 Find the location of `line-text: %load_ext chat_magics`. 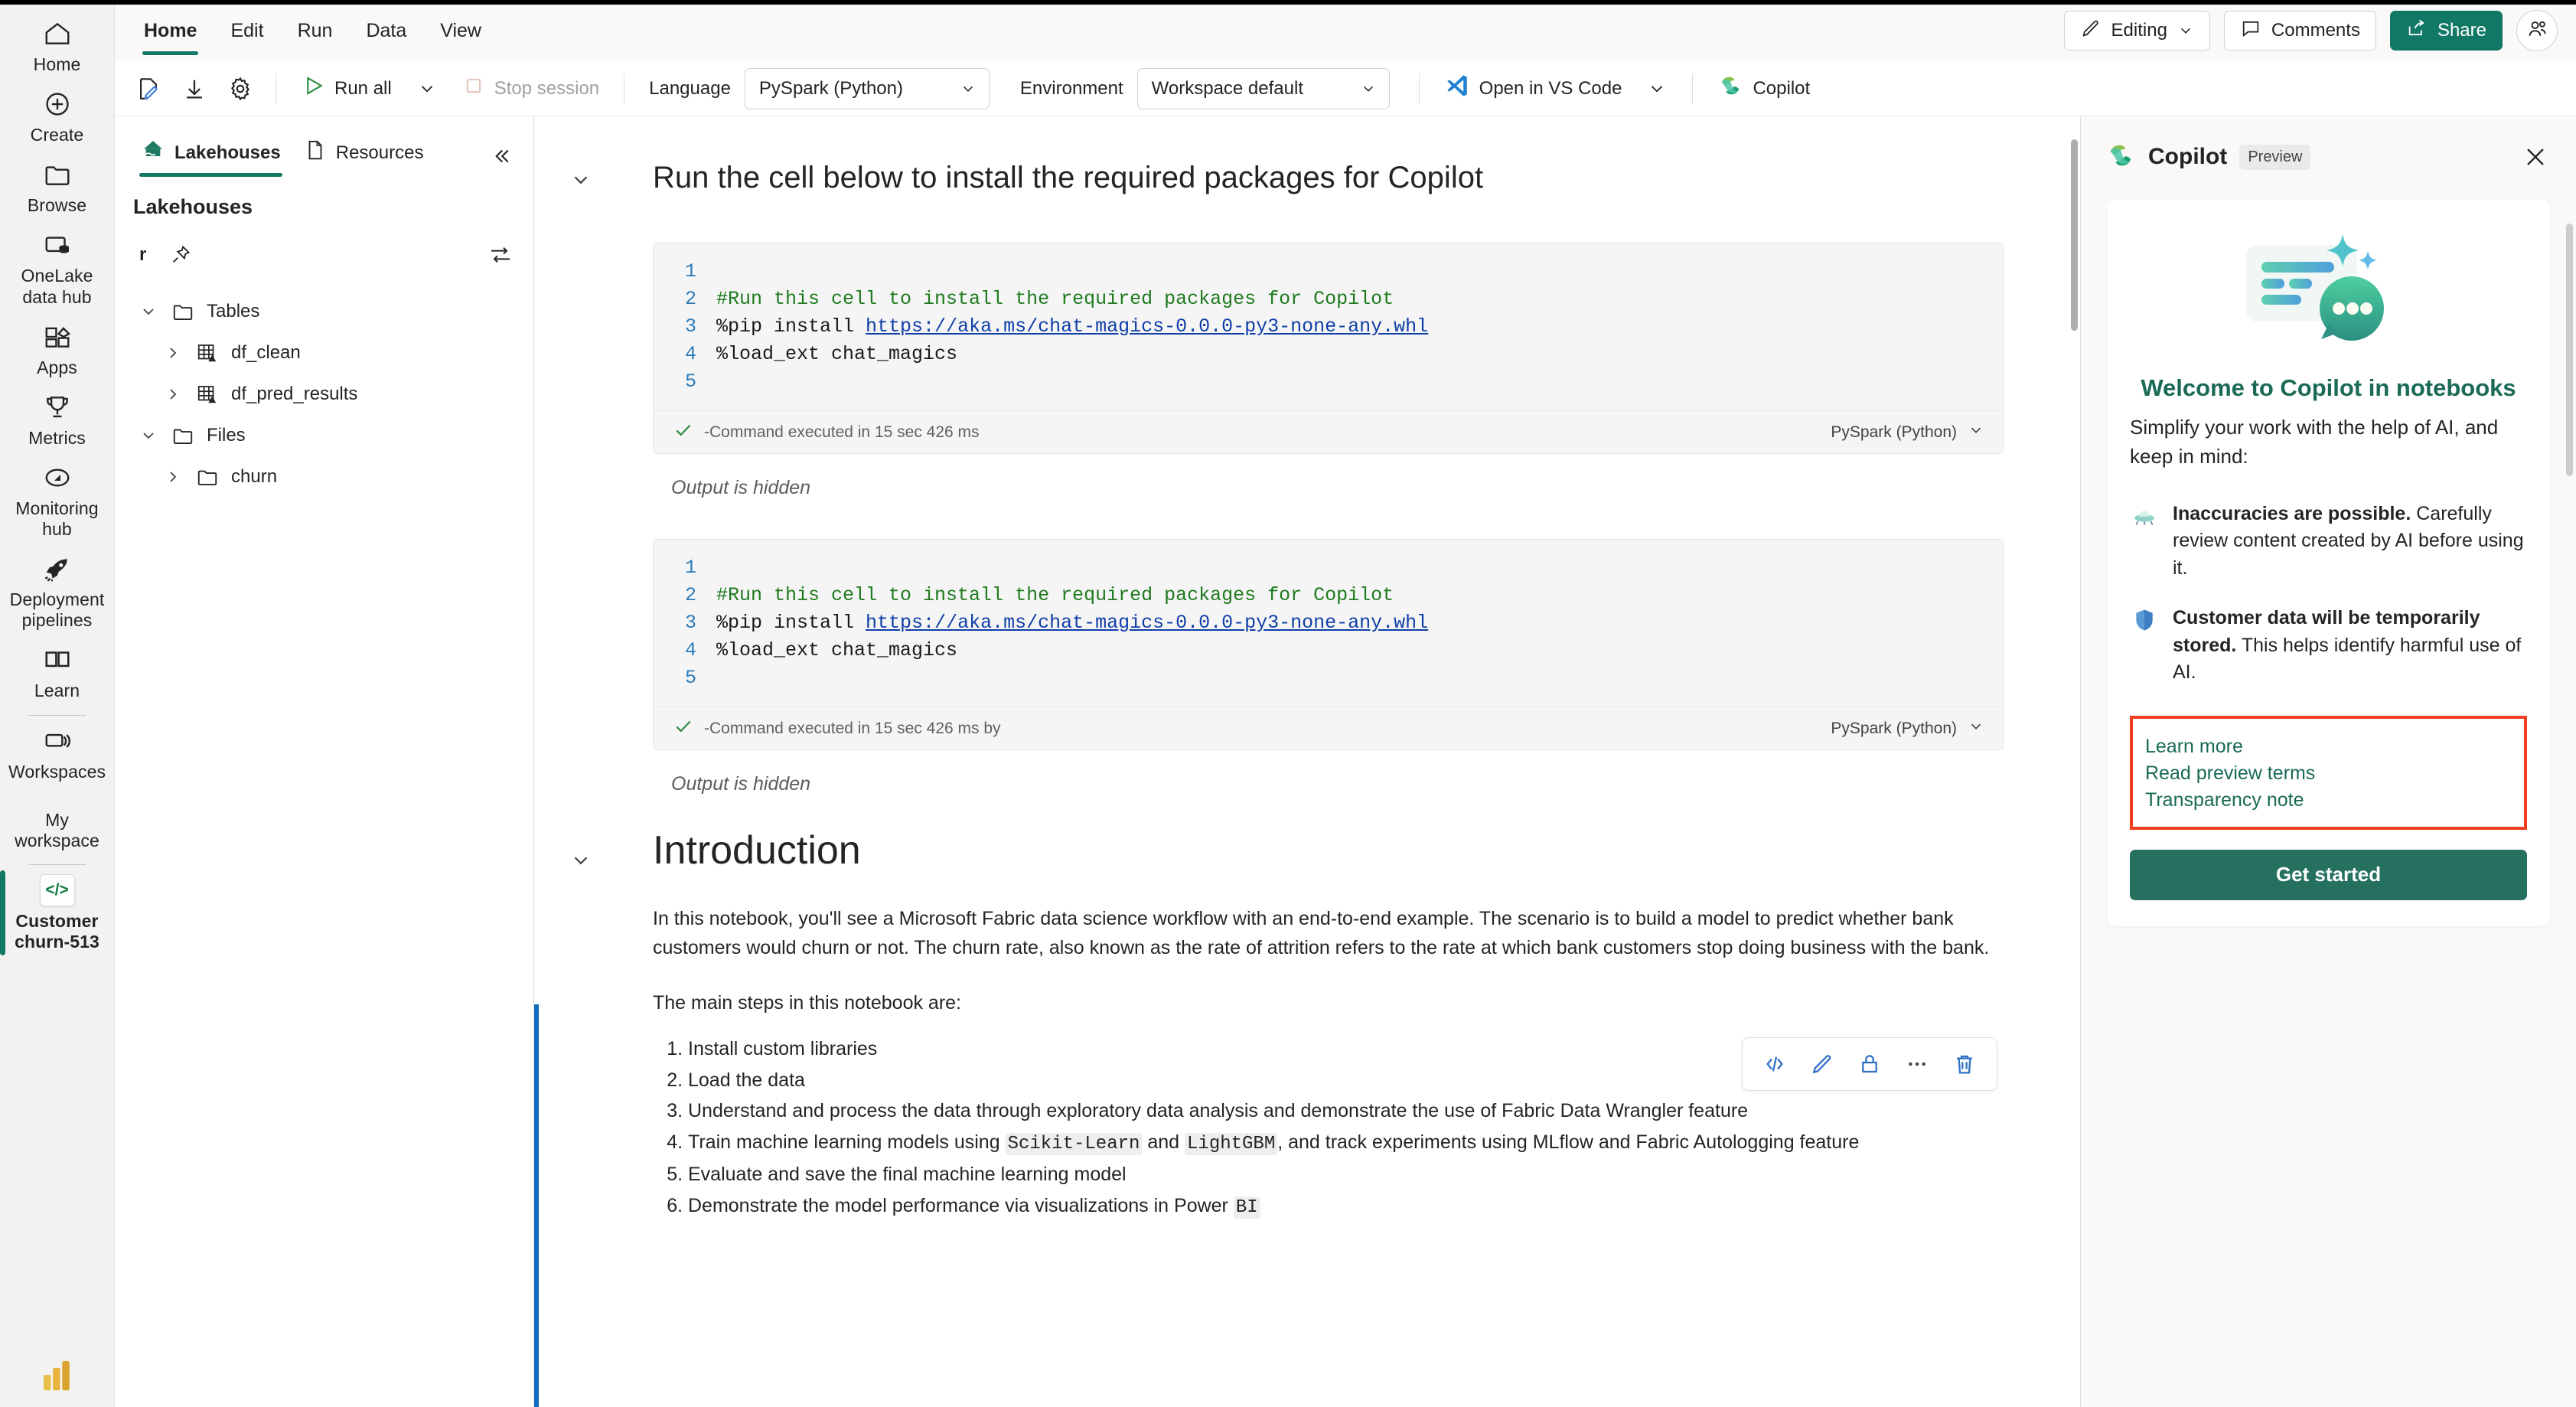

line-text: %load_ext chat_magics is located at coordinates (837, 354).